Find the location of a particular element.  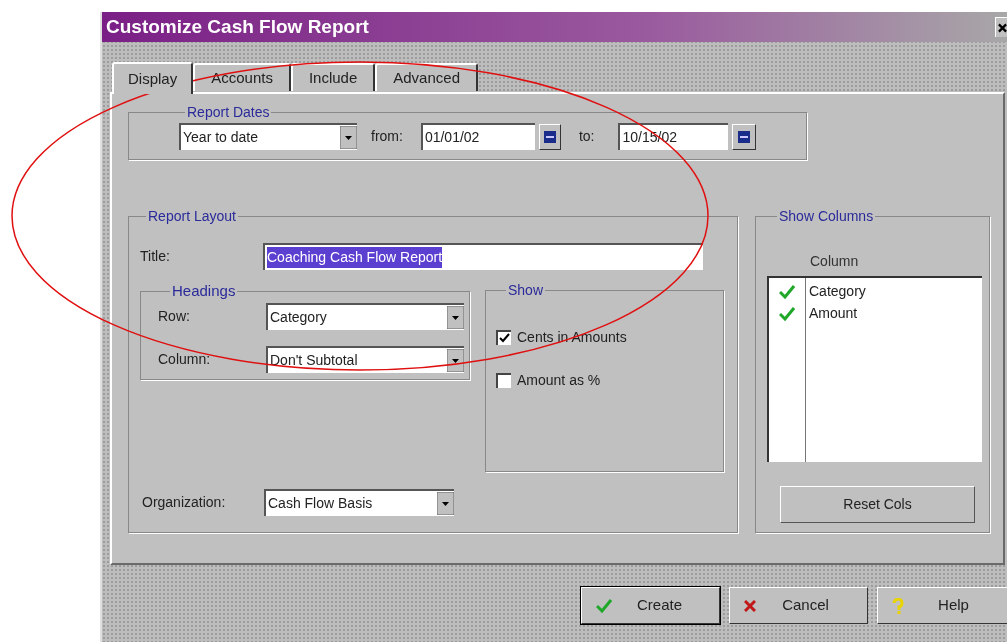

date-field: 01/01/02 is located at coordinates (477, 136).